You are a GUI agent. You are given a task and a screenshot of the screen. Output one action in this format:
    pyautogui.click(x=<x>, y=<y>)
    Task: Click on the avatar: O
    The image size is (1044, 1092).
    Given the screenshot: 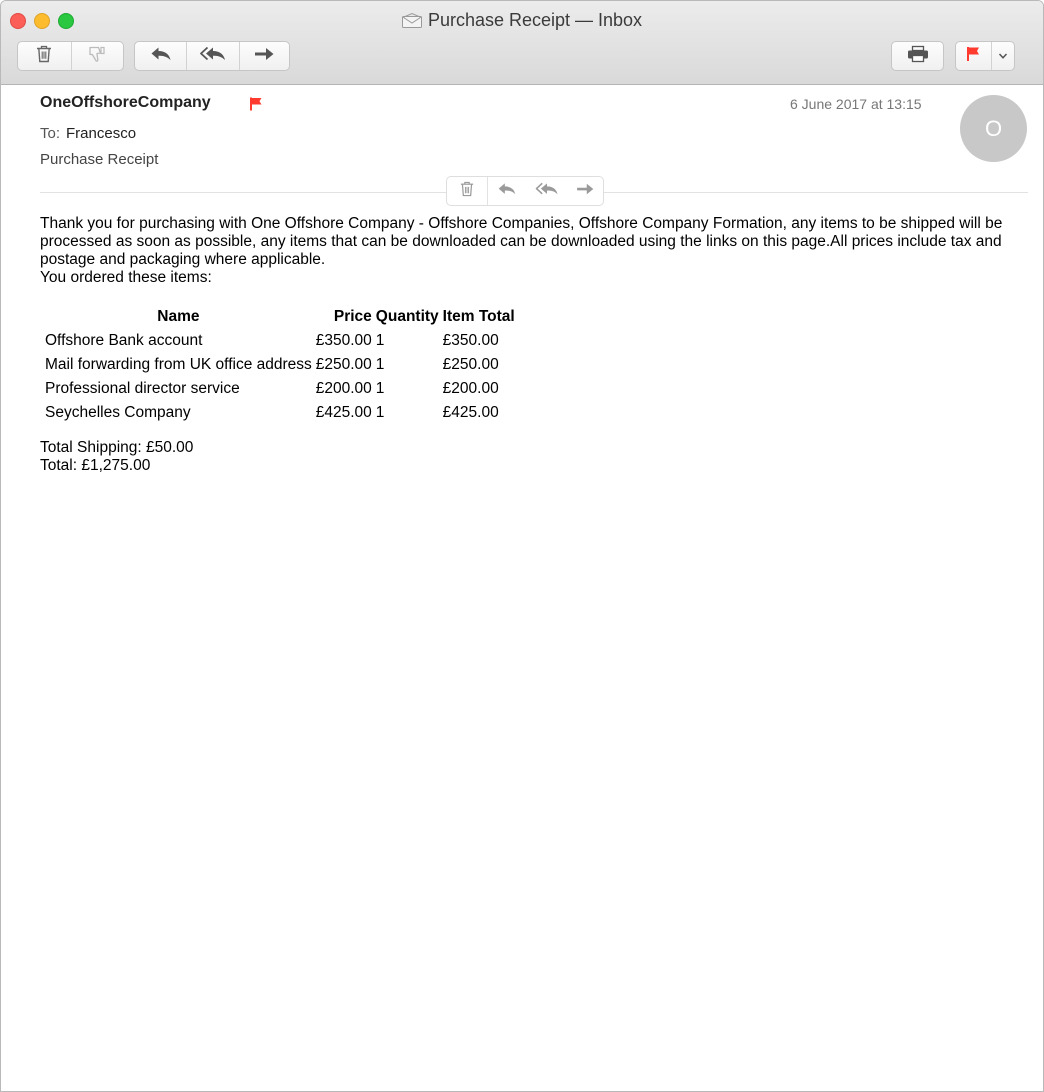 What is the action you would take?
    pyautogui.click(x=993, y=128)
    